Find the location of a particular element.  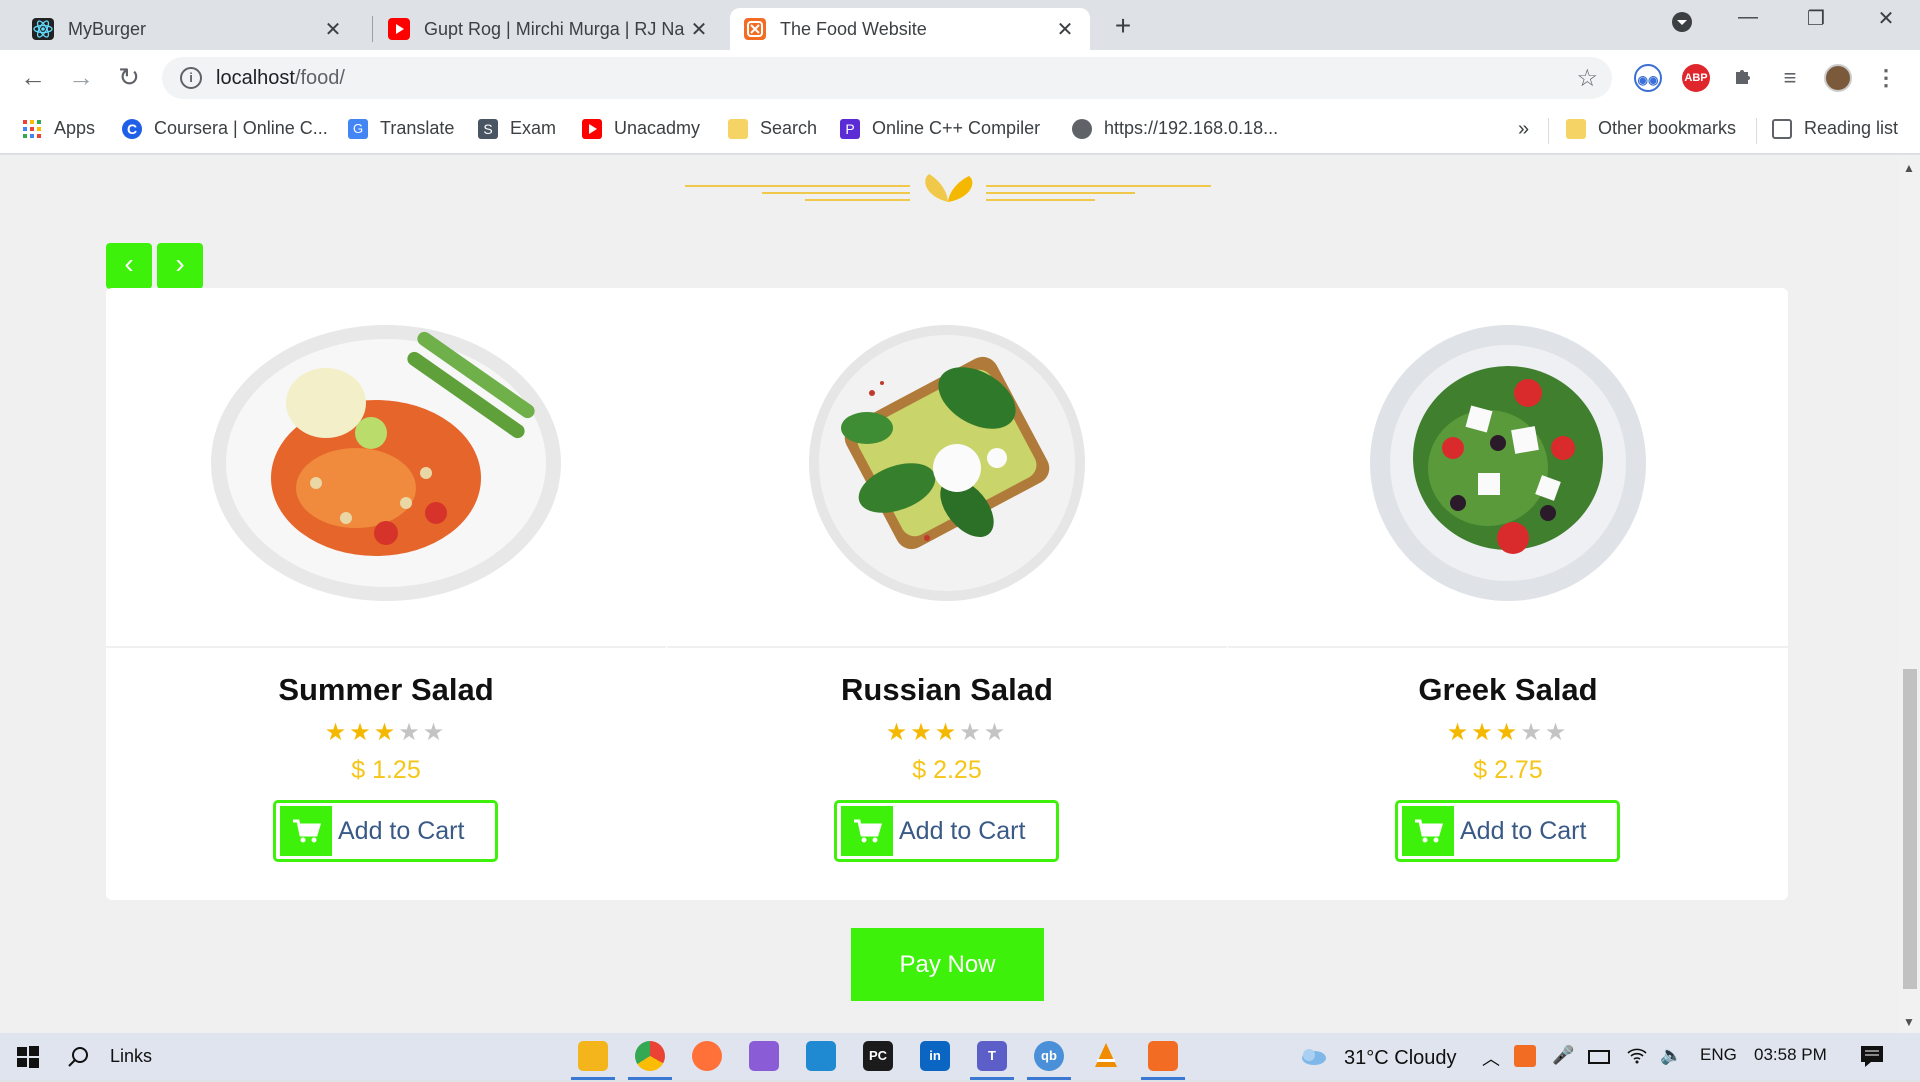

weather-text: 31°C Cloudy is located at coordinates (1400, 1058).